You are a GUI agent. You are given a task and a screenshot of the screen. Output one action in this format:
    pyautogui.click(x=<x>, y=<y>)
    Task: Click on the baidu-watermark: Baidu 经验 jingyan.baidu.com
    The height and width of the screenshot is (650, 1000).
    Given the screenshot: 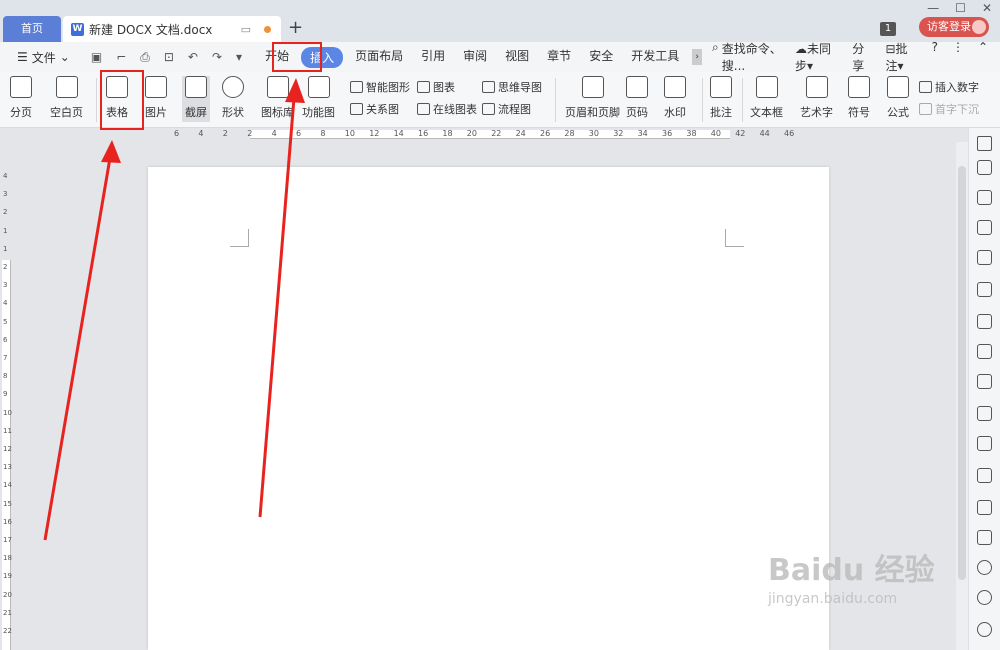 What is the action you would take?
    pyautogui.click(x=851, y=576)
    